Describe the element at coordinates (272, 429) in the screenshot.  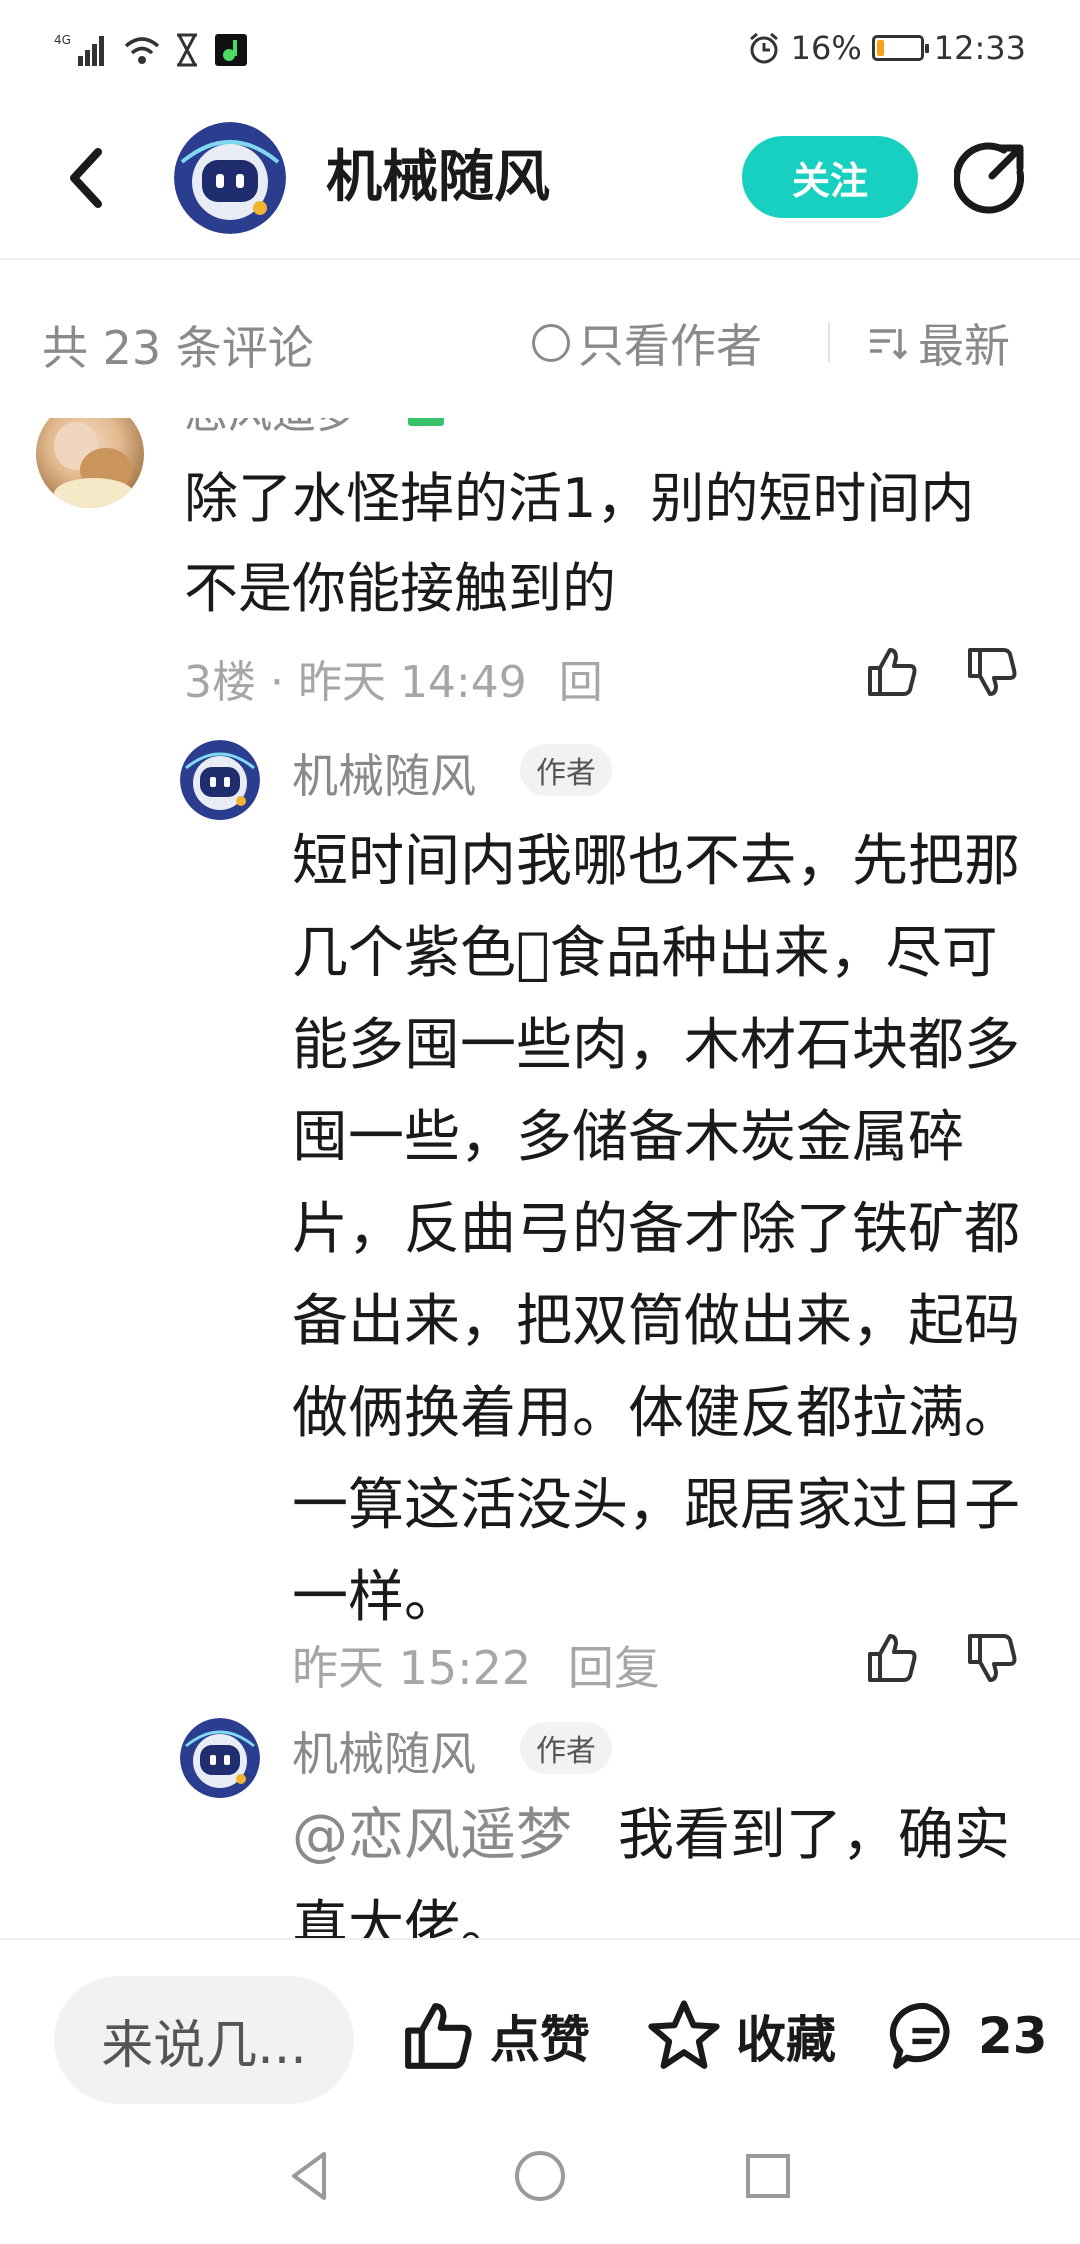
I see `commenter-name: 恋风遥梦` at that location.